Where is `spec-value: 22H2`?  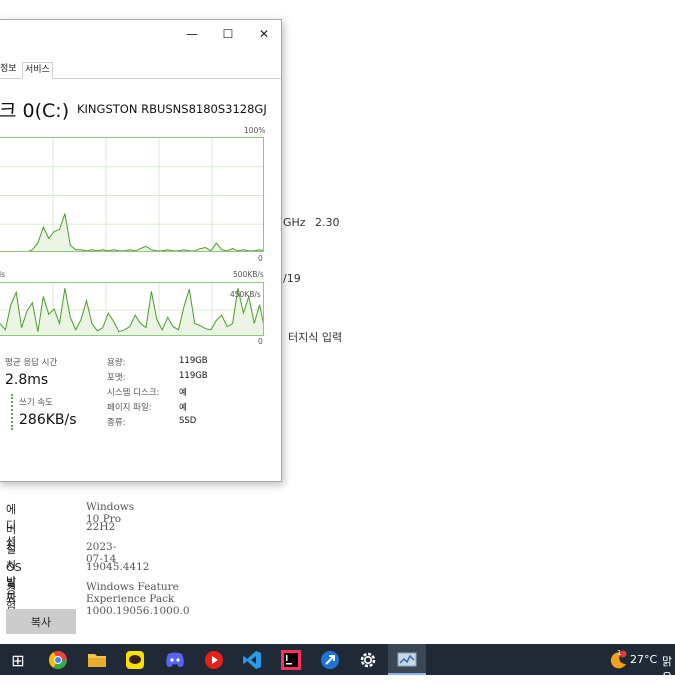
spec-value: 22H2 is located at coordinates (101, 527).